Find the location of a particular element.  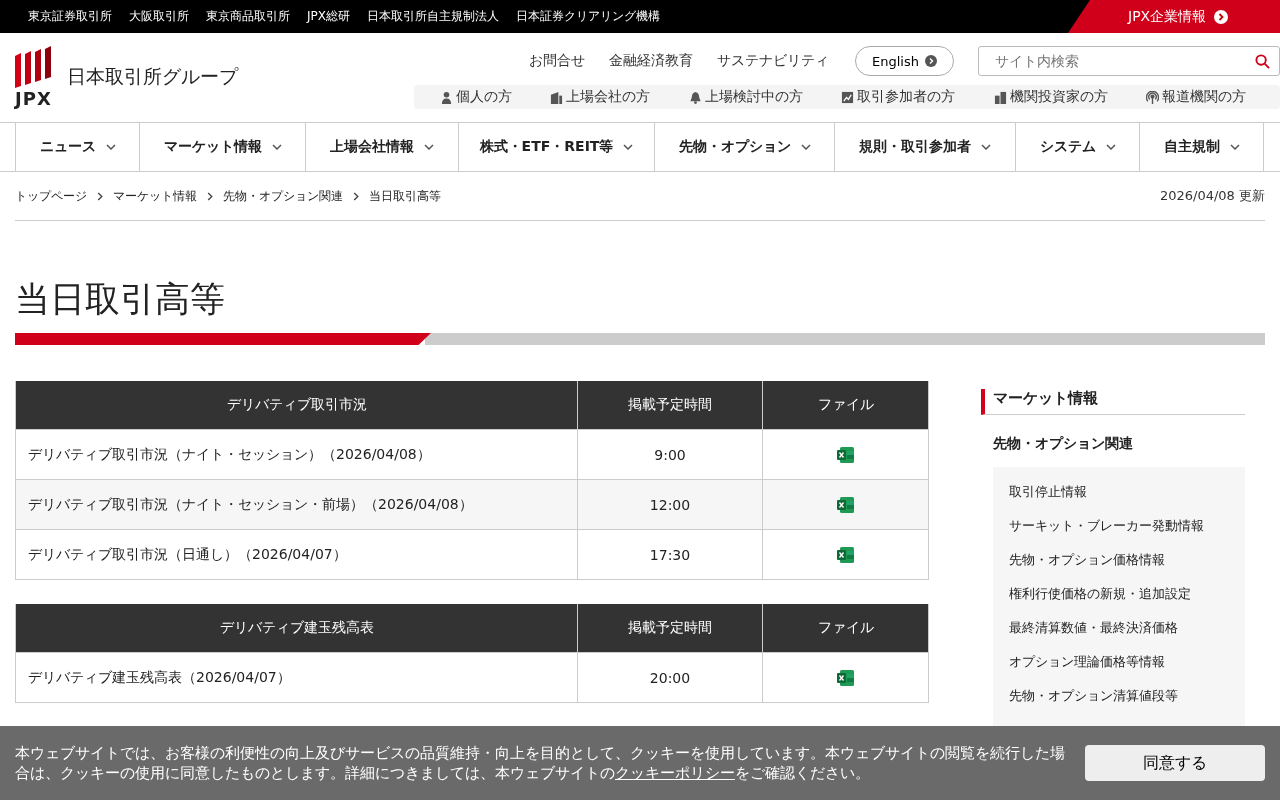

sidebar-item: サーキット・ブレーカー発動情報 is located at coordinates (1119, 526).